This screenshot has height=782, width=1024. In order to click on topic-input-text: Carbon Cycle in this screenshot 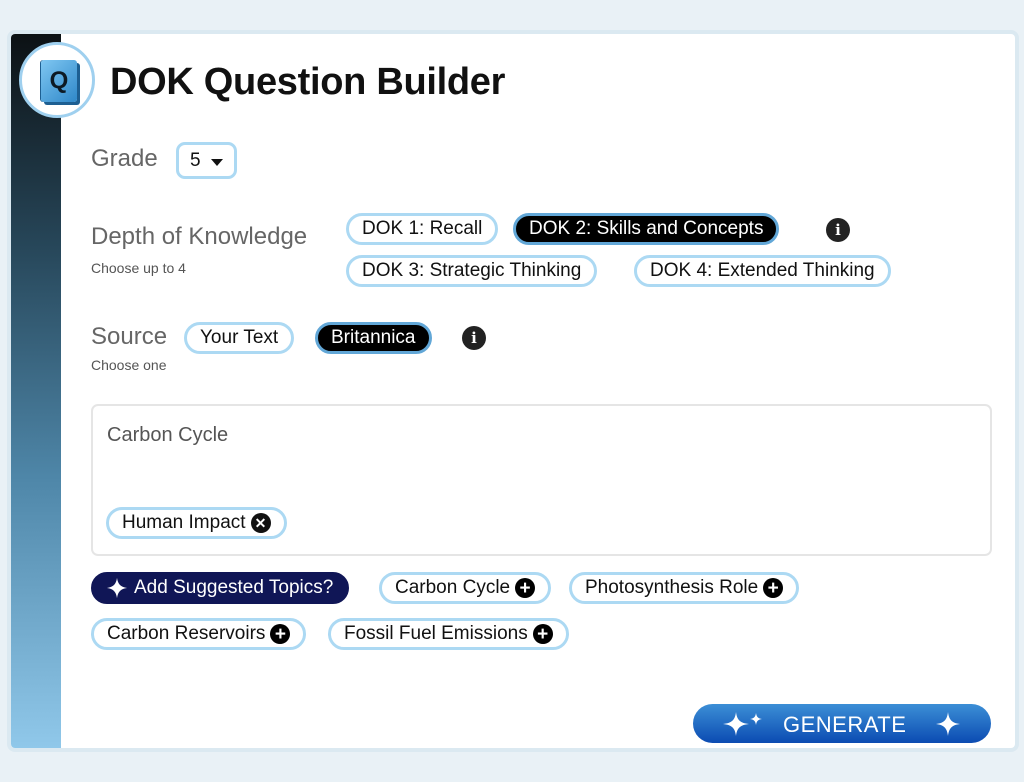, I will do `click(168, 435)`.